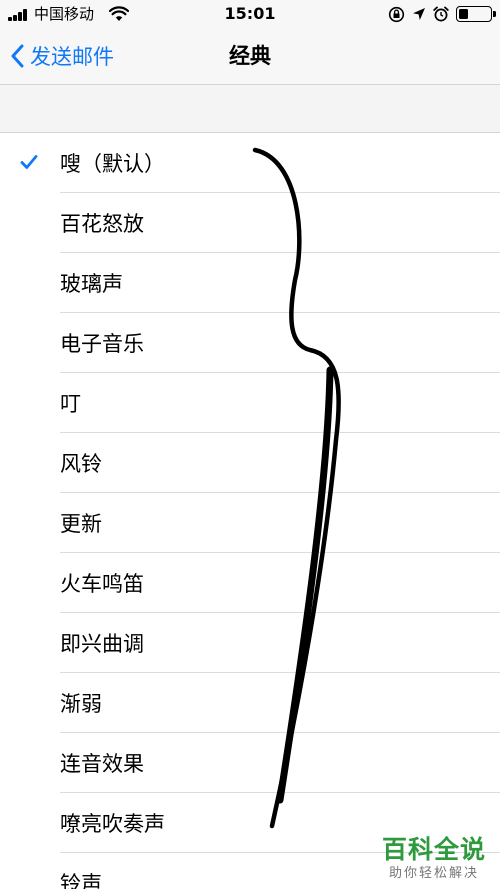 The height and width of the screenshot is (889, 500). What do you see at coordinates (102, 764) in the screenshot?
I see `sound-option-label: 连音效果` at bounding box center [102, 764].